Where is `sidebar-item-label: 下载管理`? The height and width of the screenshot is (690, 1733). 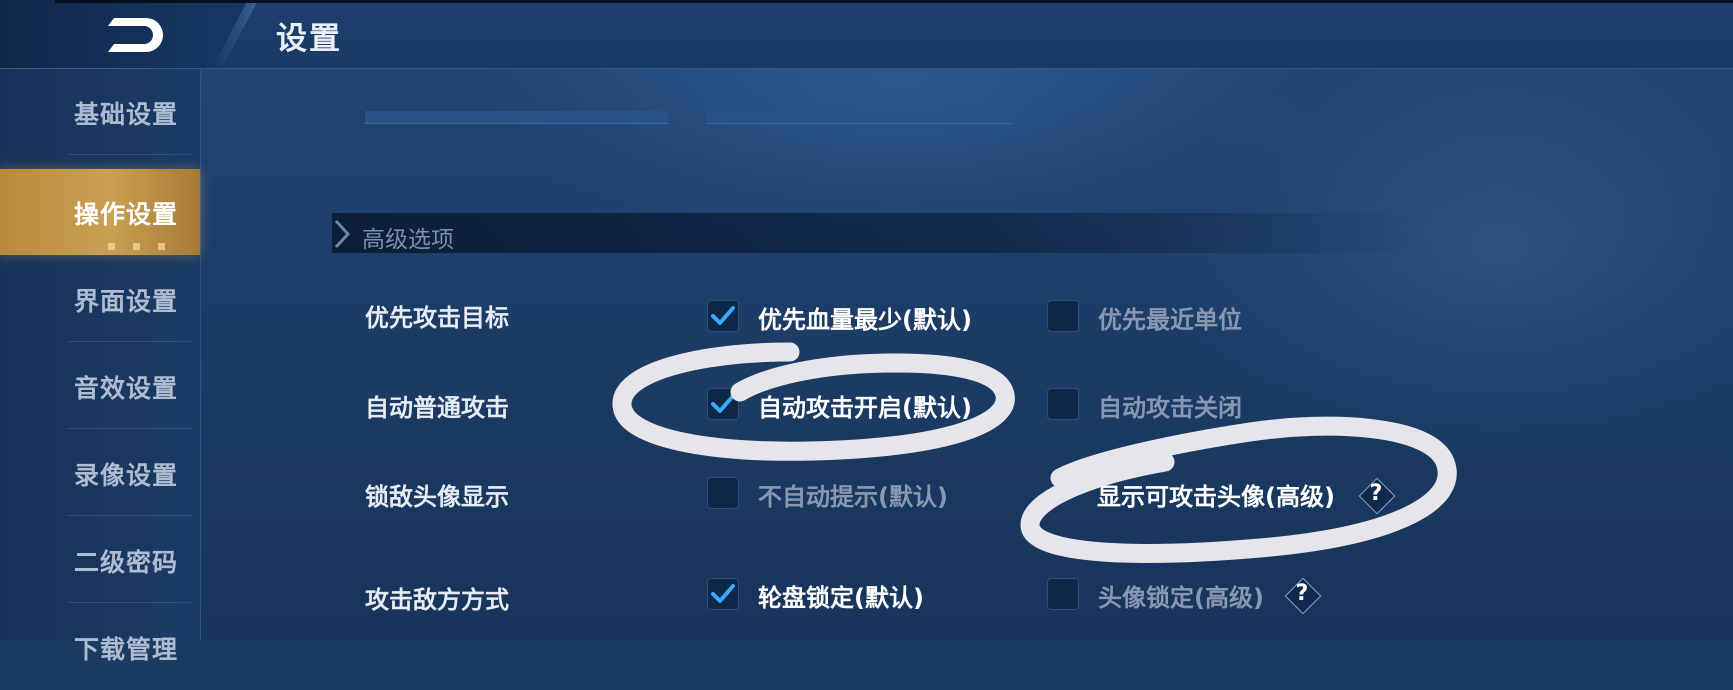
sidebar-item-label: 下载管理 is located at coordinates (126, 649).